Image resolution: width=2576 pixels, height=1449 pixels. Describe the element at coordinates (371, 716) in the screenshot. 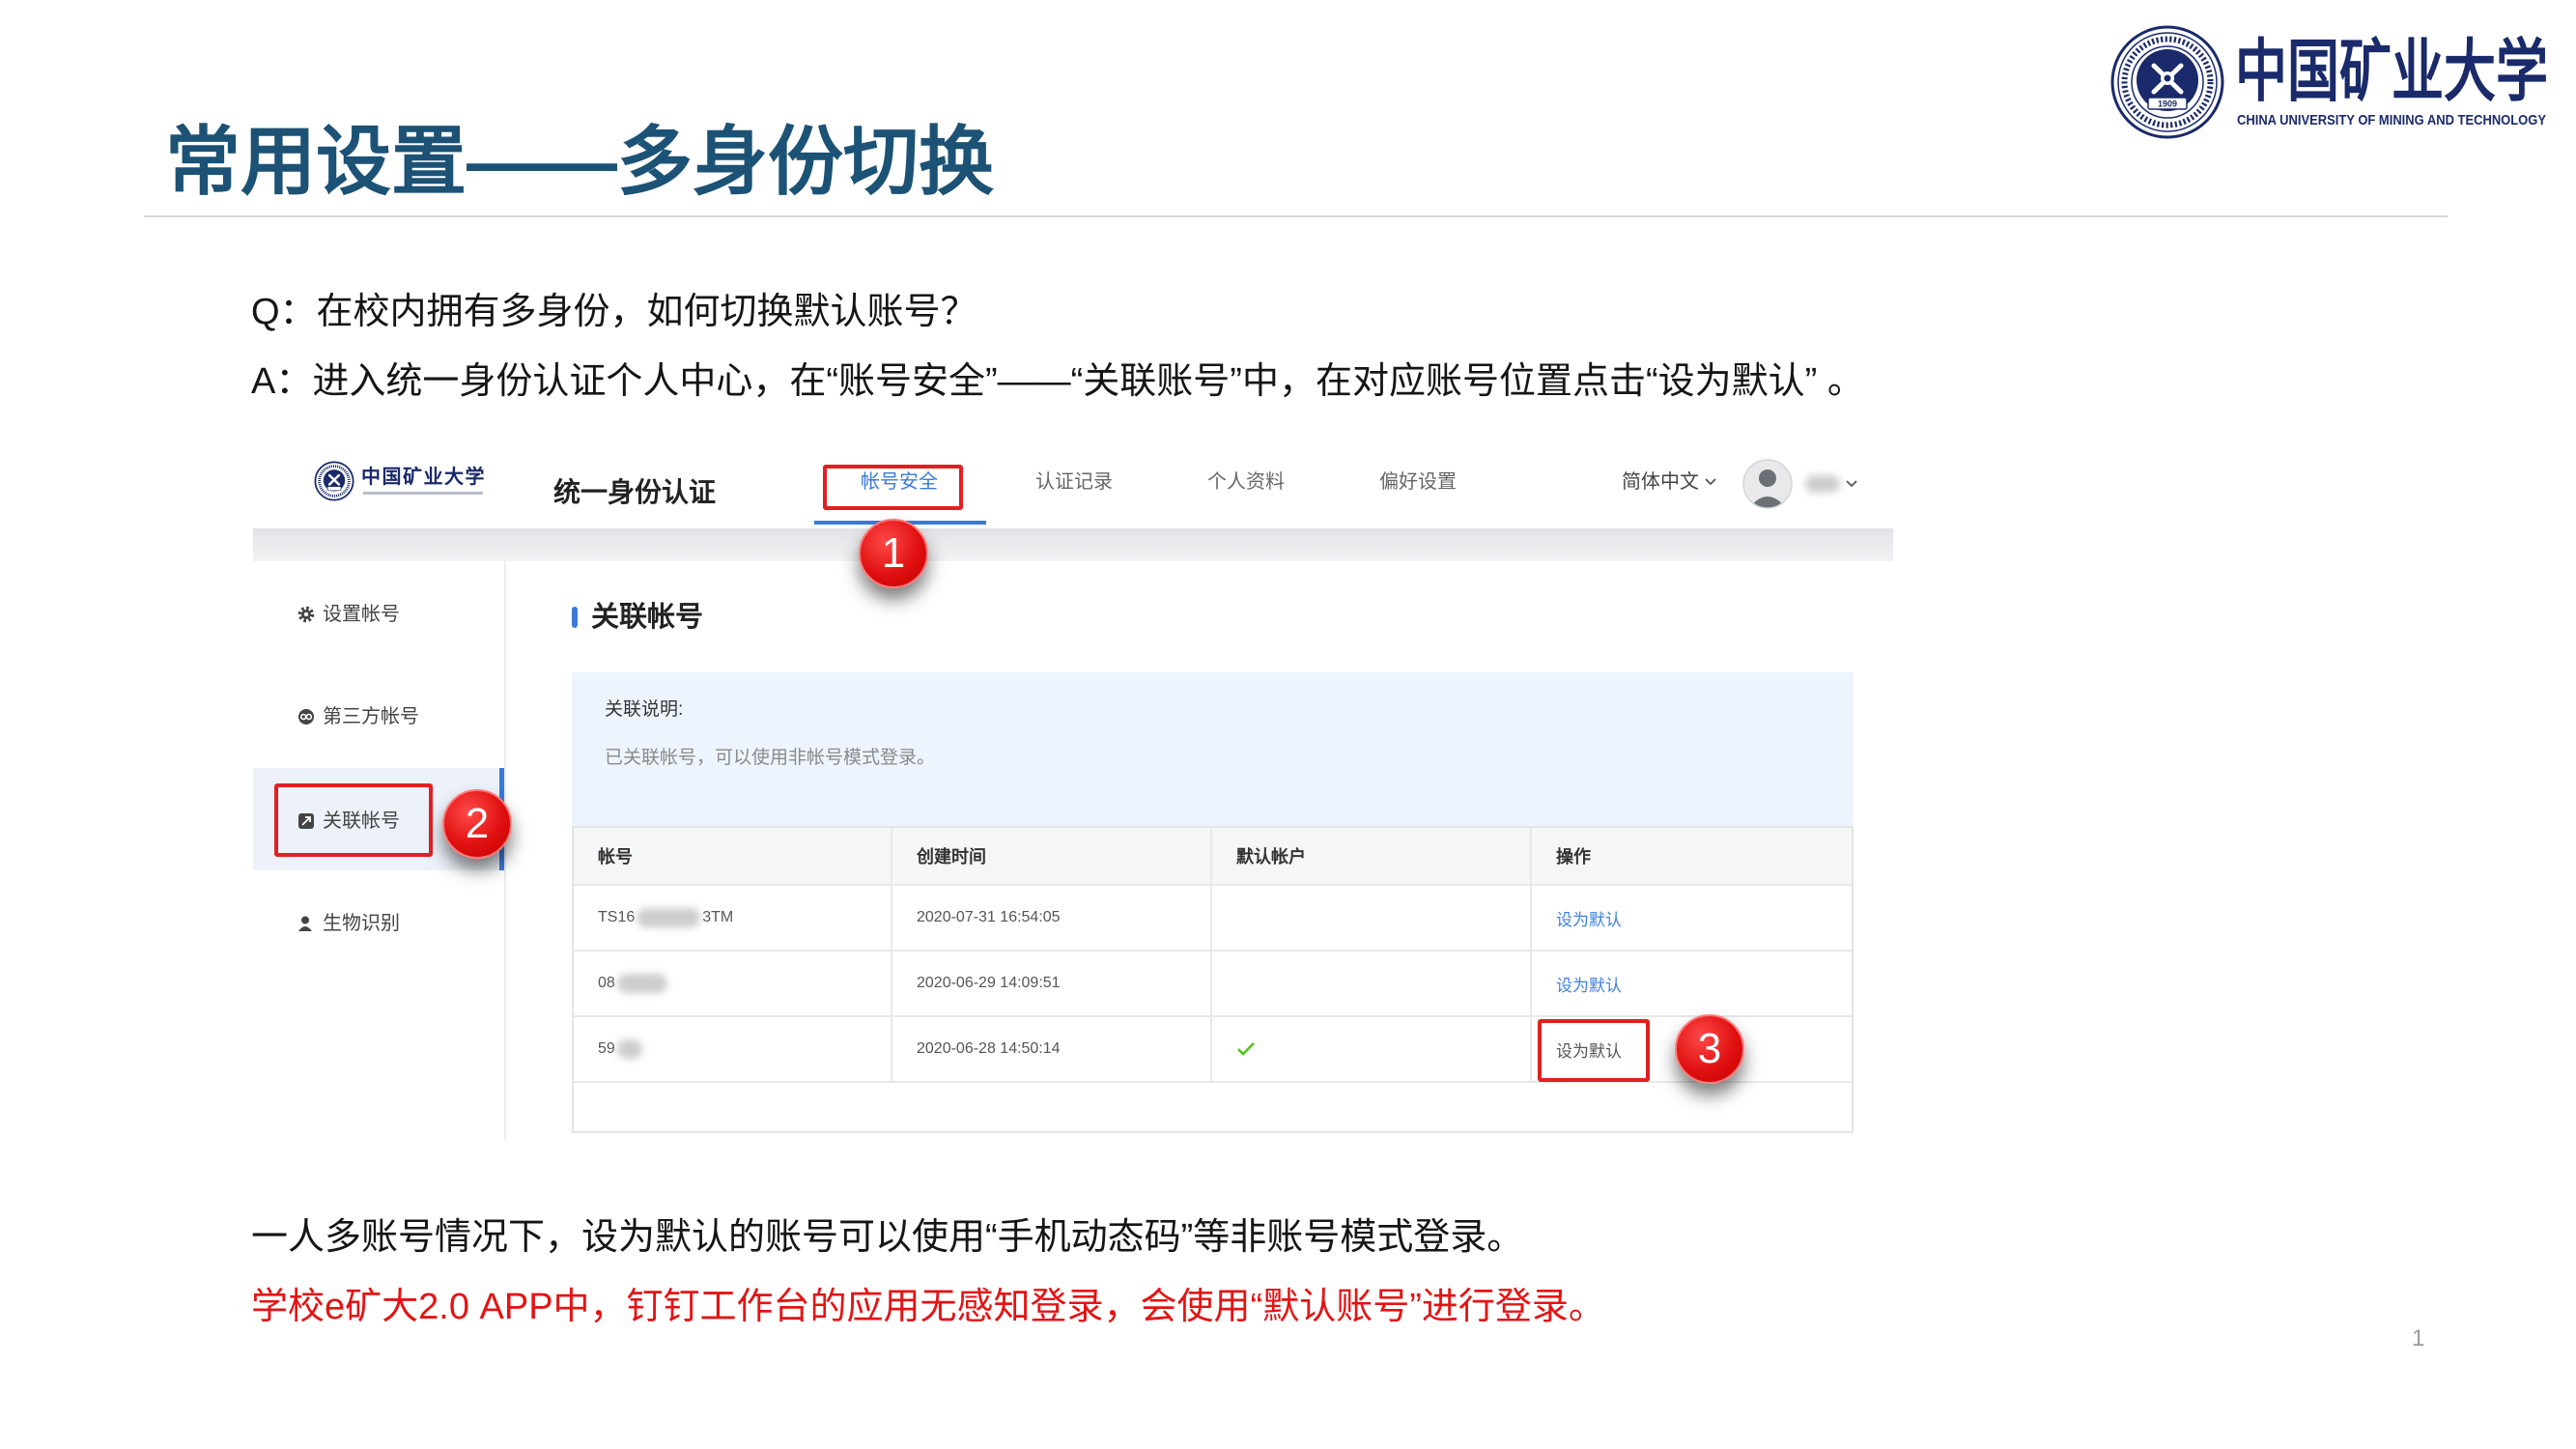

I see `sidebar-item-label: 第三方帐号` at that location.